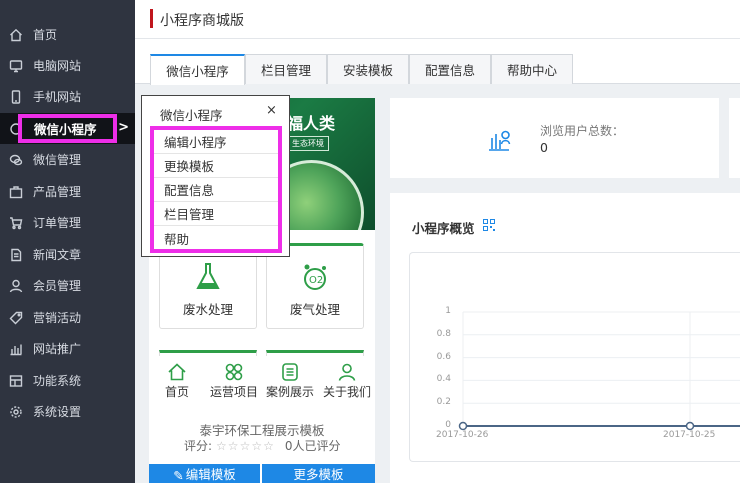 This screenshot has height=483, width=740. I want to click on product-icon, so click(16, 192).